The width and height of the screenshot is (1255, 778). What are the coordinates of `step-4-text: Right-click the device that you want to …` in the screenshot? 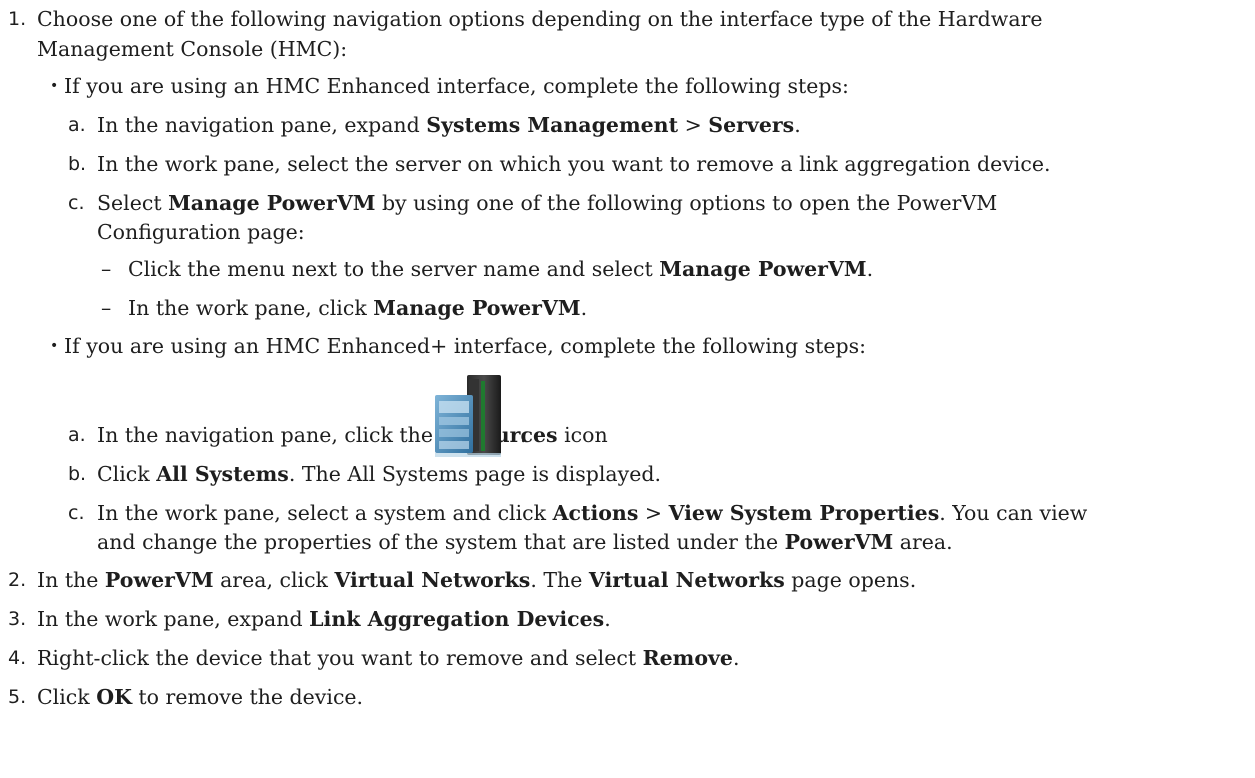 It's located at (388, 658).